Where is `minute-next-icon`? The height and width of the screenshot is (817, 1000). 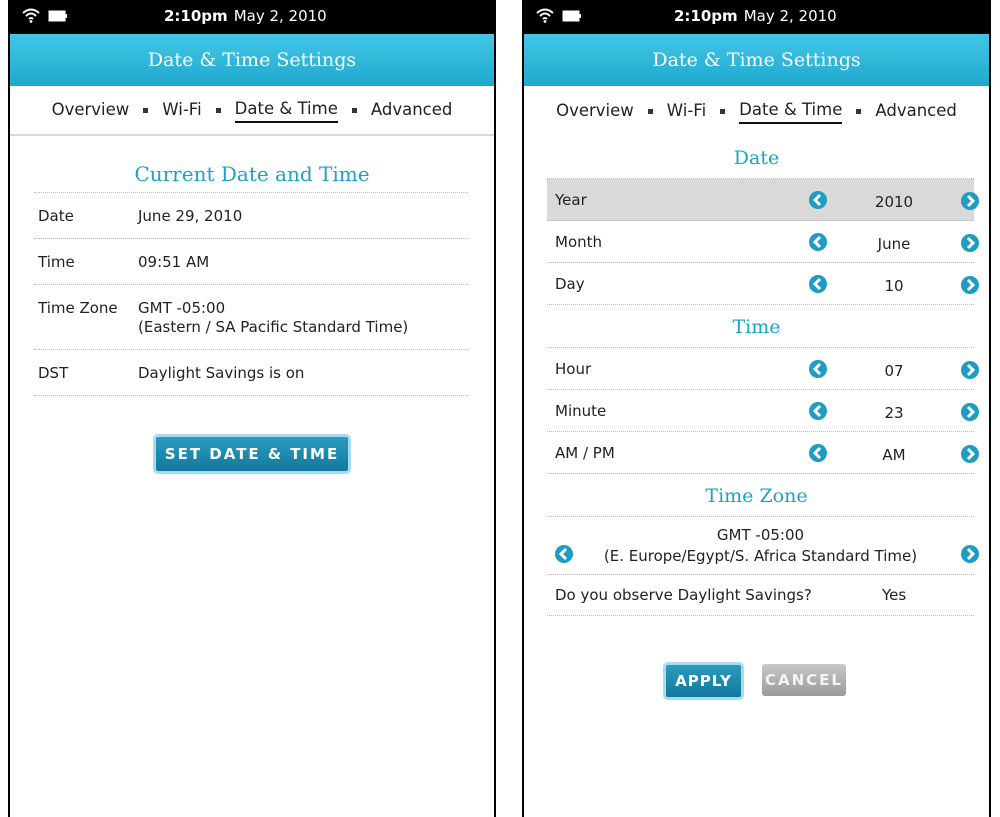
minute-next-icon is located at coordinates (970, 412).